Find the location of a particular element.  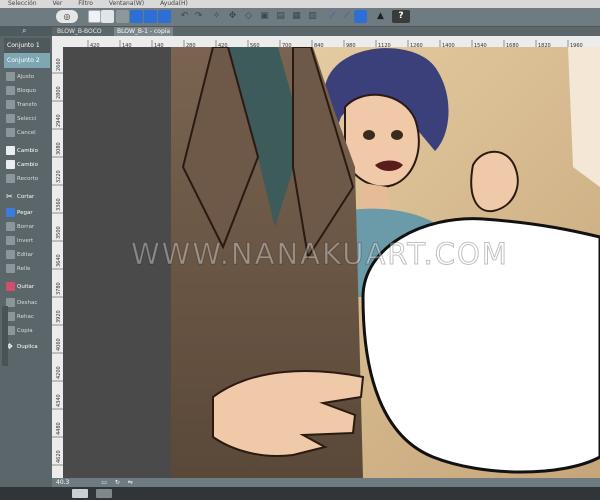

tool-selection: Selecci is located at coordinates (28, 119).